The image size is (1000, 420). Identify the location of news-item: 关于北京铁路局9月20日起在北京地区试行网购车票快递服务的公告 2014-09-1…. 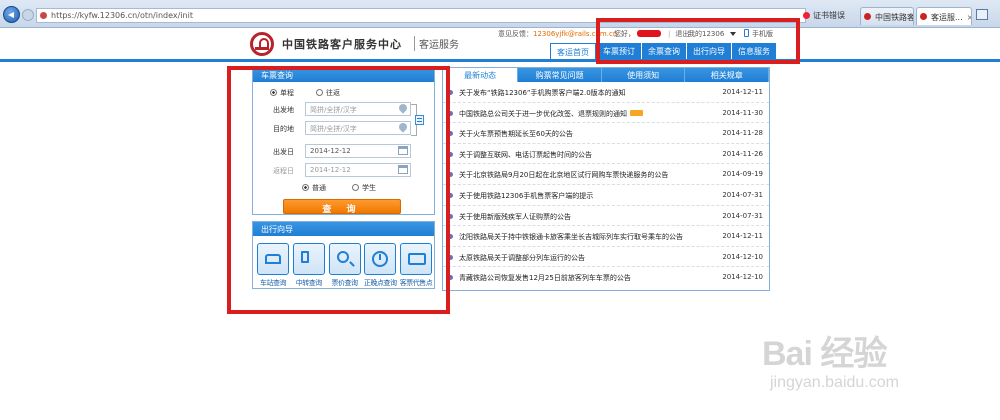
(606, 174).